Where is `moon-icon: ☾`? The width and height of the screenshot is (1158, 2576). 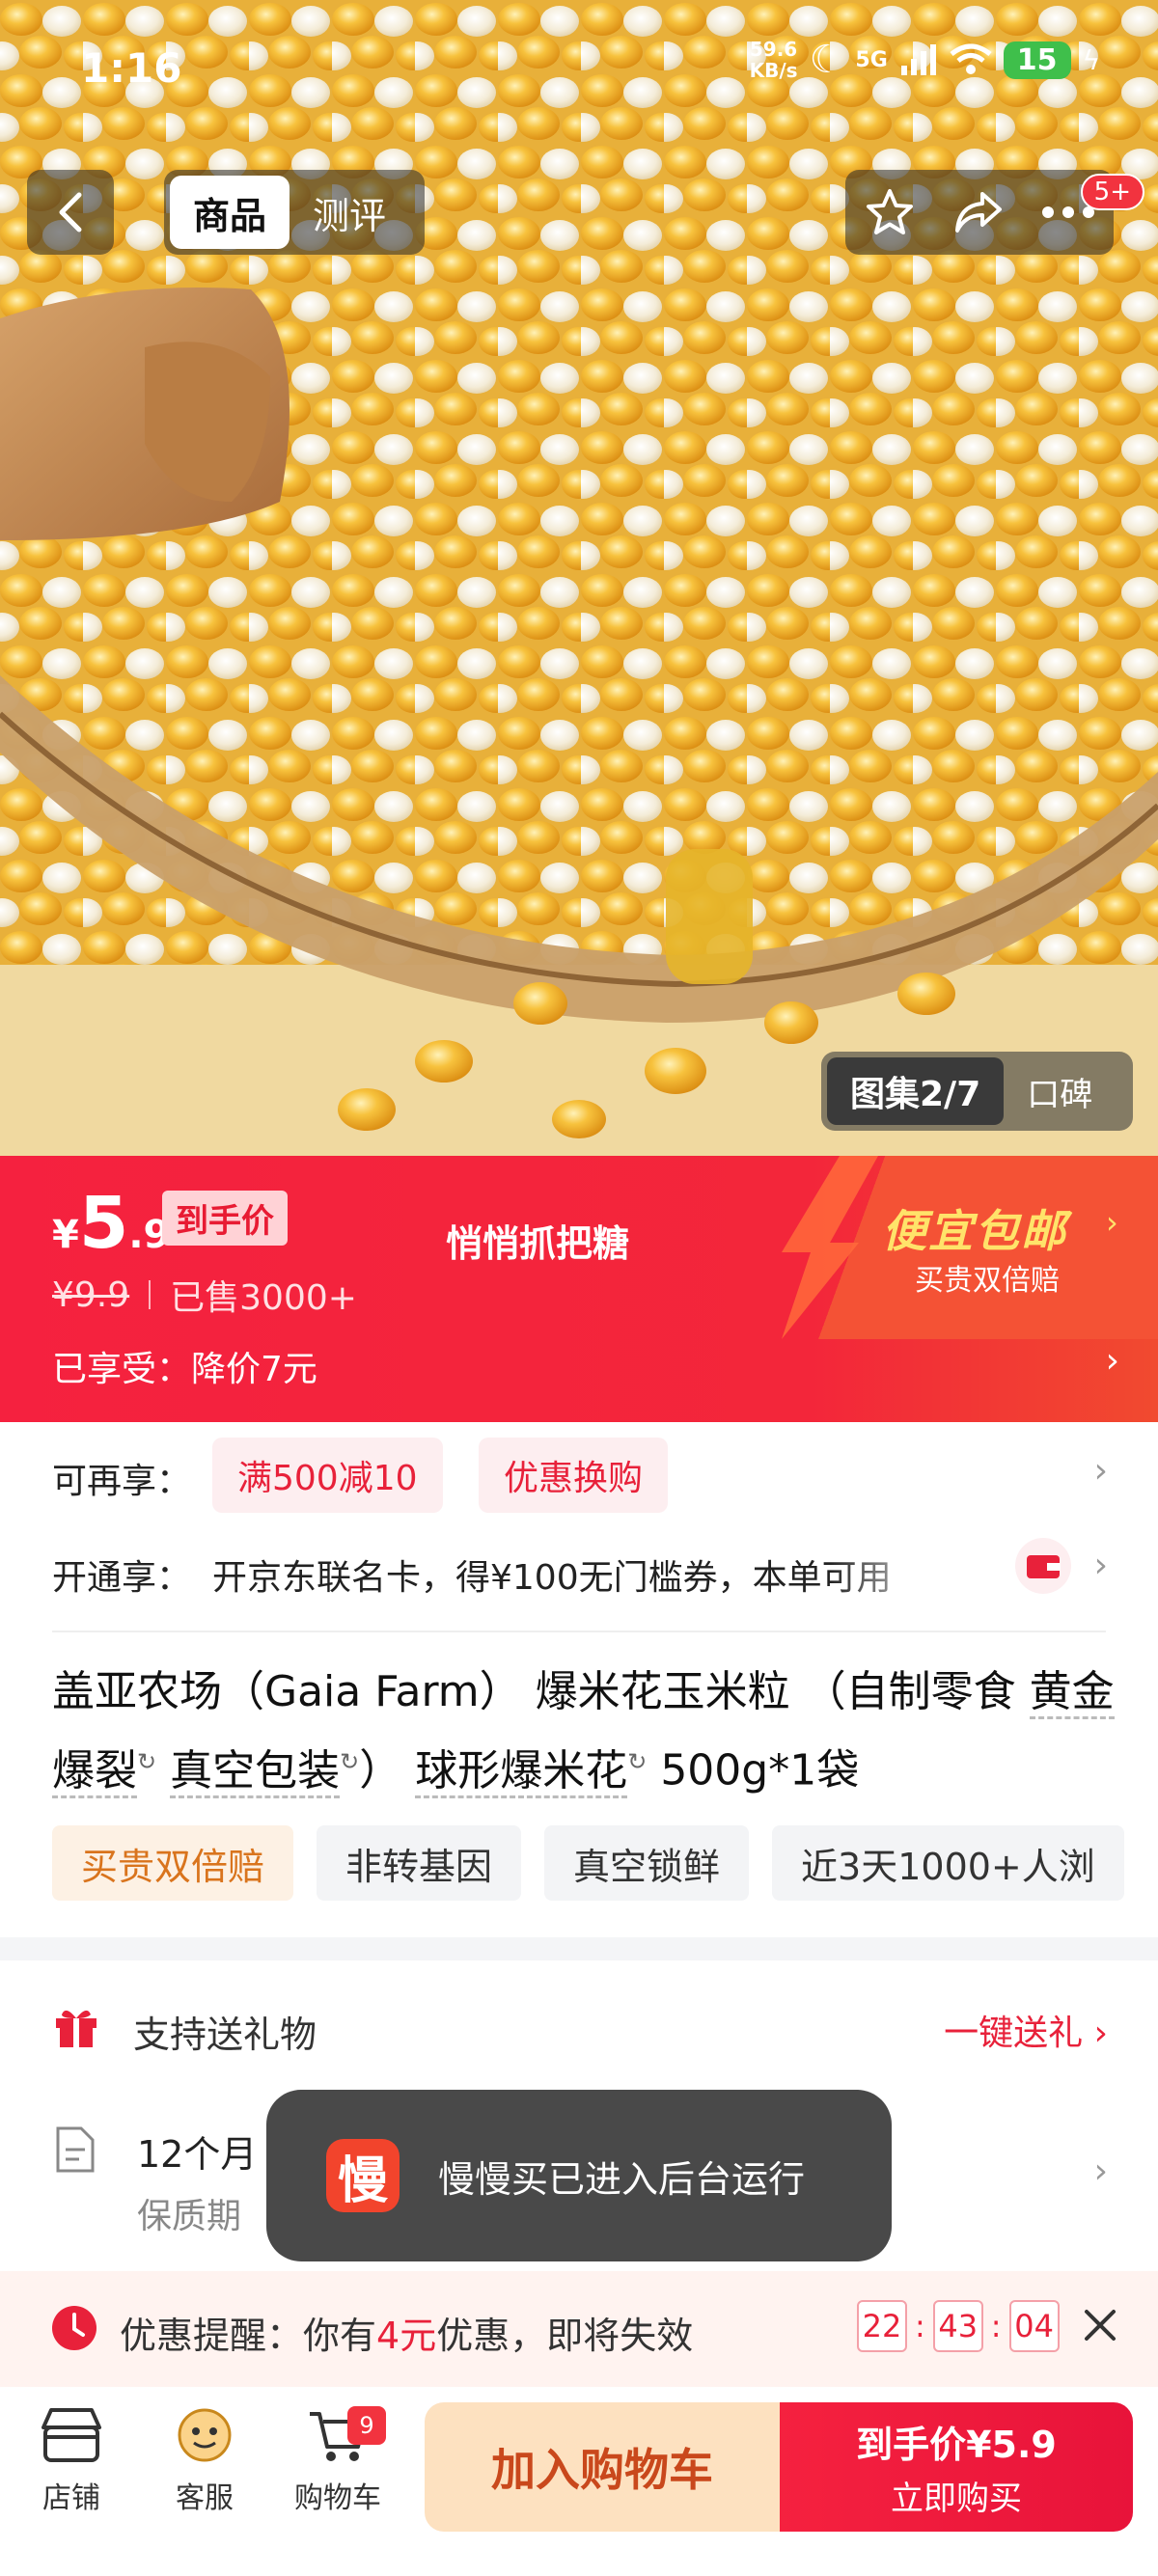
moon-icon: ☾ is located at coordinates (826, 60).